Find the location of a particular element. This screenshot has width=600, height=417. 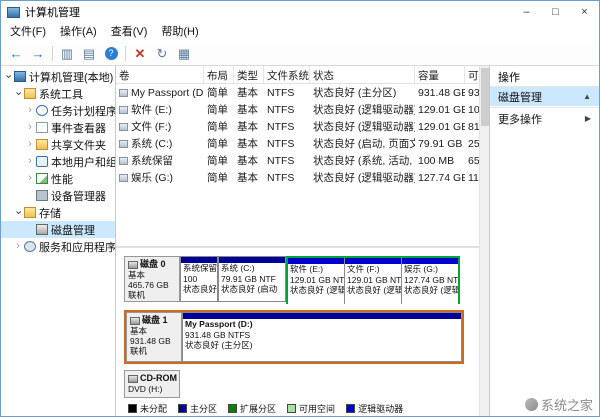

partition-system-c: 系统 (C:) 79.91 GB NTF 状态良好 (启动 is located at coordinates (252, 279).